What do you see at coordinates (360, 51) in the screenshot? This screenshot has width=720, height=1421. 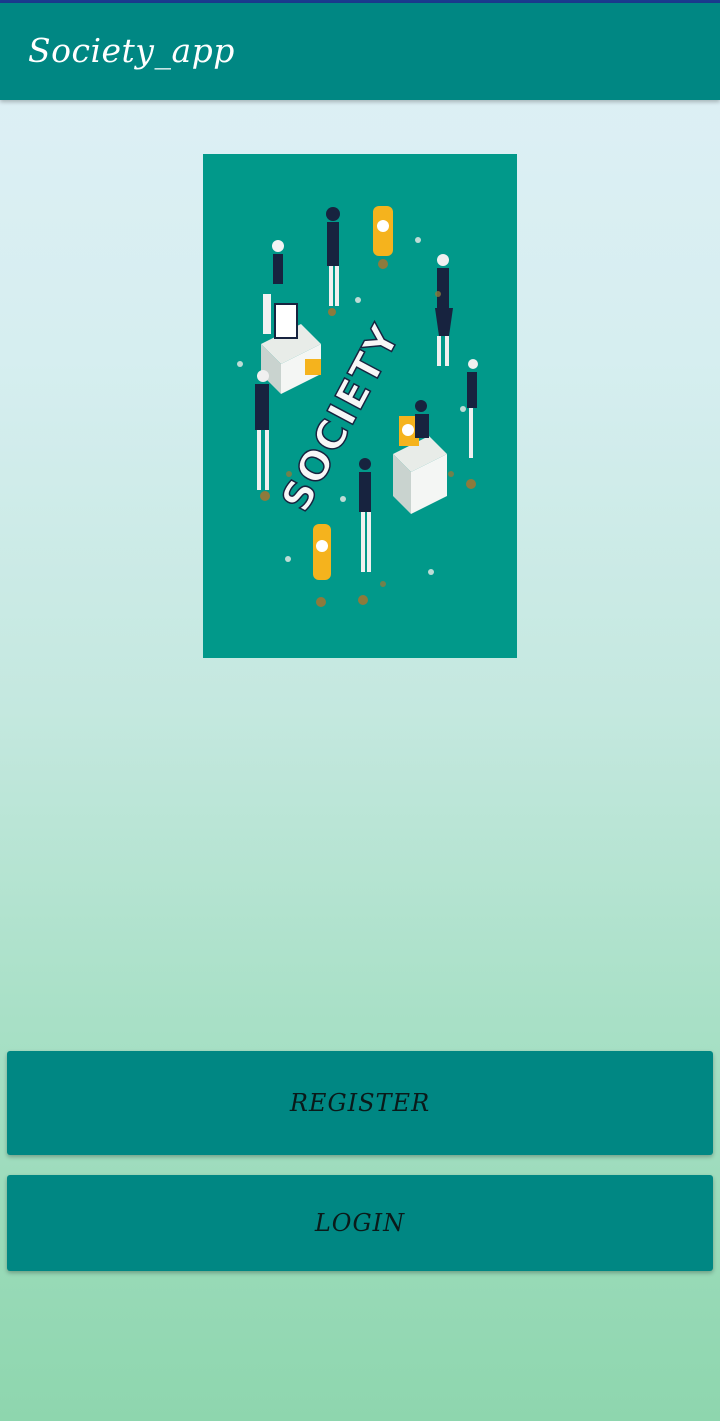 I see `app-bar: Society_app` at bounding box center [360, 51].